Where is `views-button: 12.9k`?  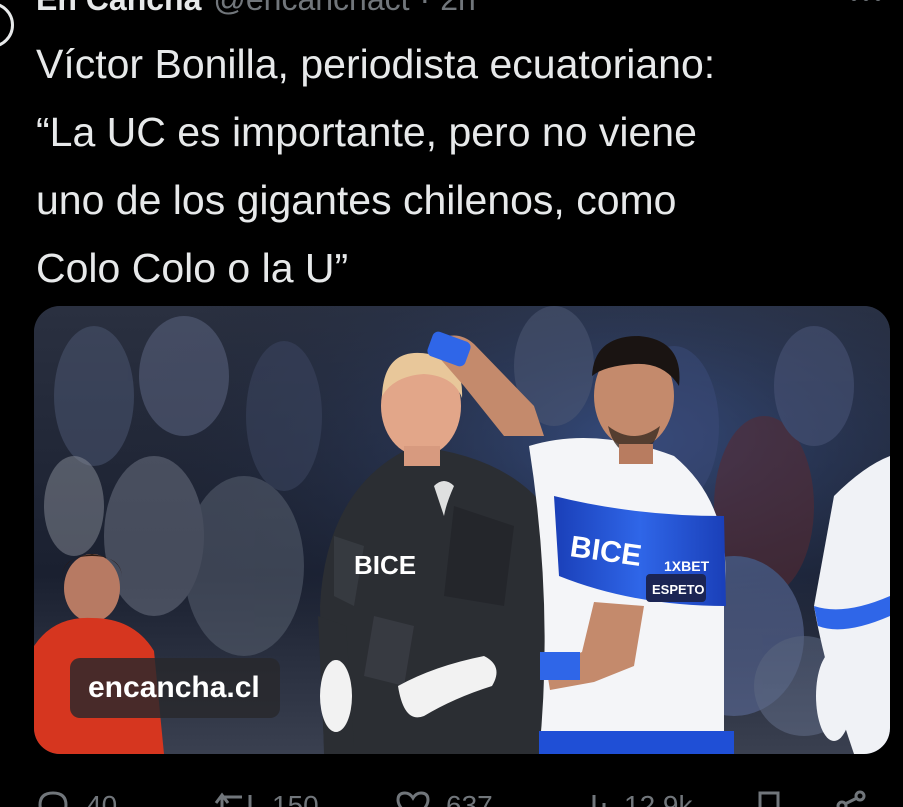 views-button: 12.9k is located at coordinates (635, 798).